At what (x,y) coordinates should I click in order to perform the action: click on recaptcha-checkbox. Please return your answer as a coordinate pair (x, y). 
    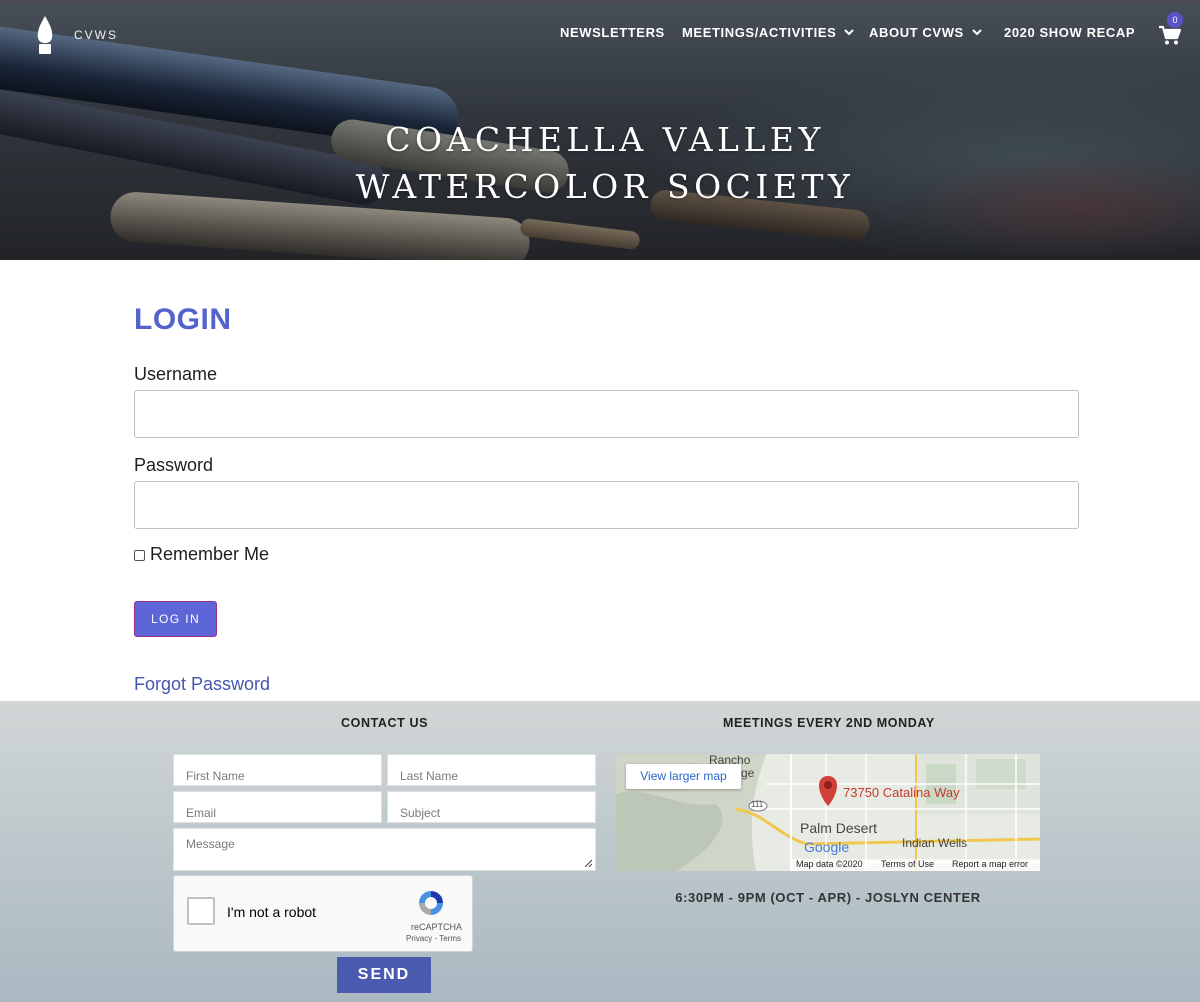
    Looking at the image, I should click on (201, 911).